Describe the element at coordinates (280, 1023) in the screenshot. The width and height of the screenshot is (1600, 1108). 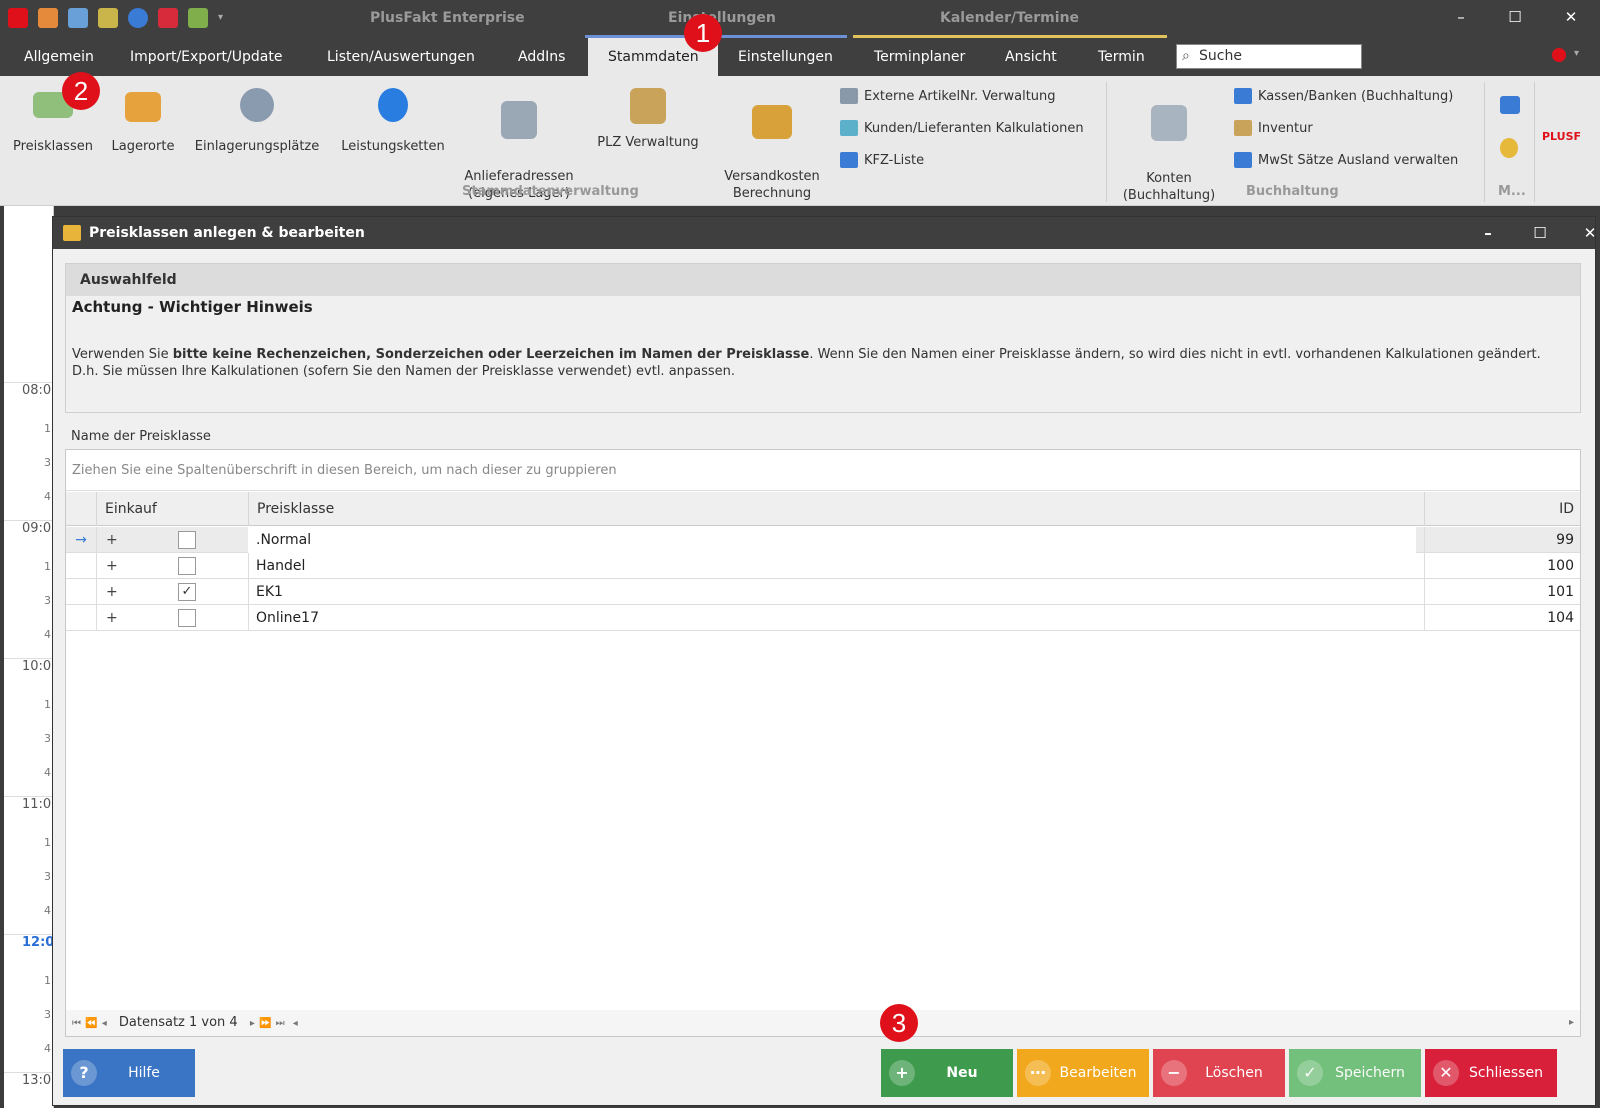
I see `last-record-icon: ⏭` at that location.